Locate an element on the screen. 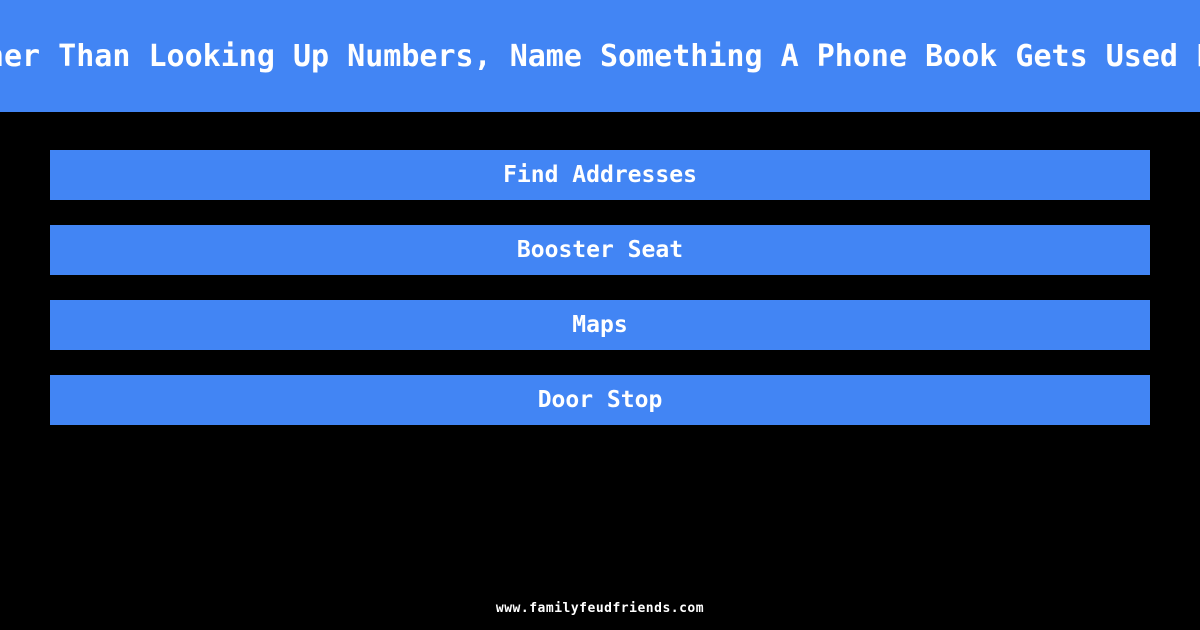 The width and height of the screenshot is (1200, 630). answer-label: Booster Seat is located at coordinates (600, 249).